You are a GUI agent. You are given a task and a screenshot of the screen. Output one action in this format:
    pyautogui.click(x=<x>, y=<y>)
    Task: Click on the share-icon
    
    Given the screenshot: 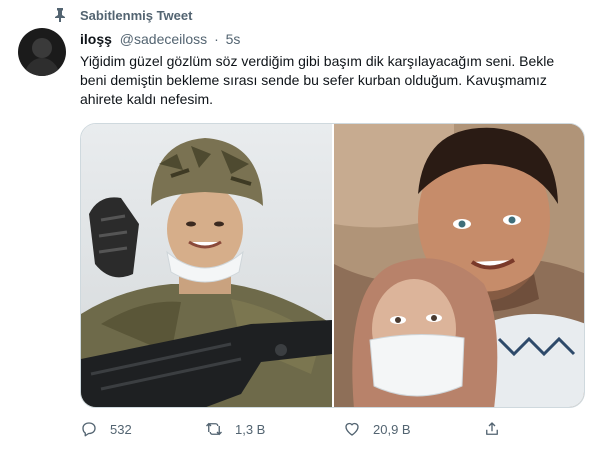 What is the action you would take?
    pyautogui.click(x=492, y=429)
    